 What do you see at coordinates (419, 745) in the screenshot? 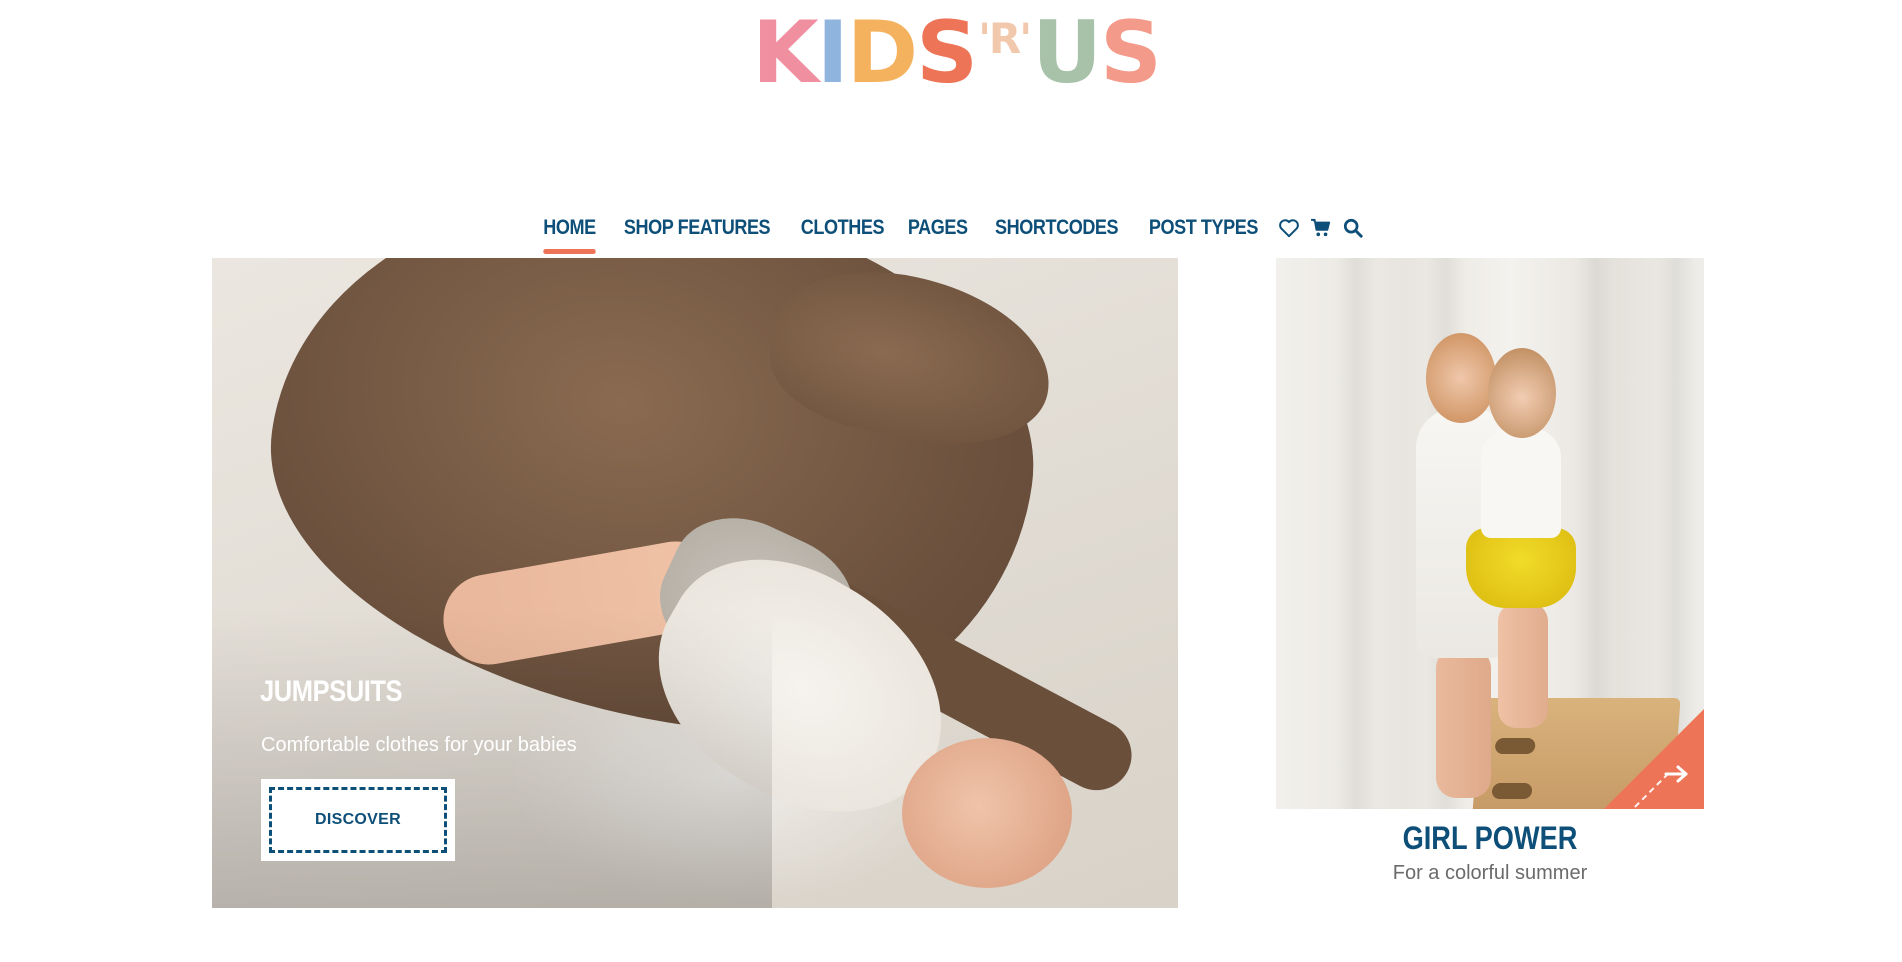
I see `hero-subtitle: Comfortable clothes for your babies` at bounding box center [419, 745].